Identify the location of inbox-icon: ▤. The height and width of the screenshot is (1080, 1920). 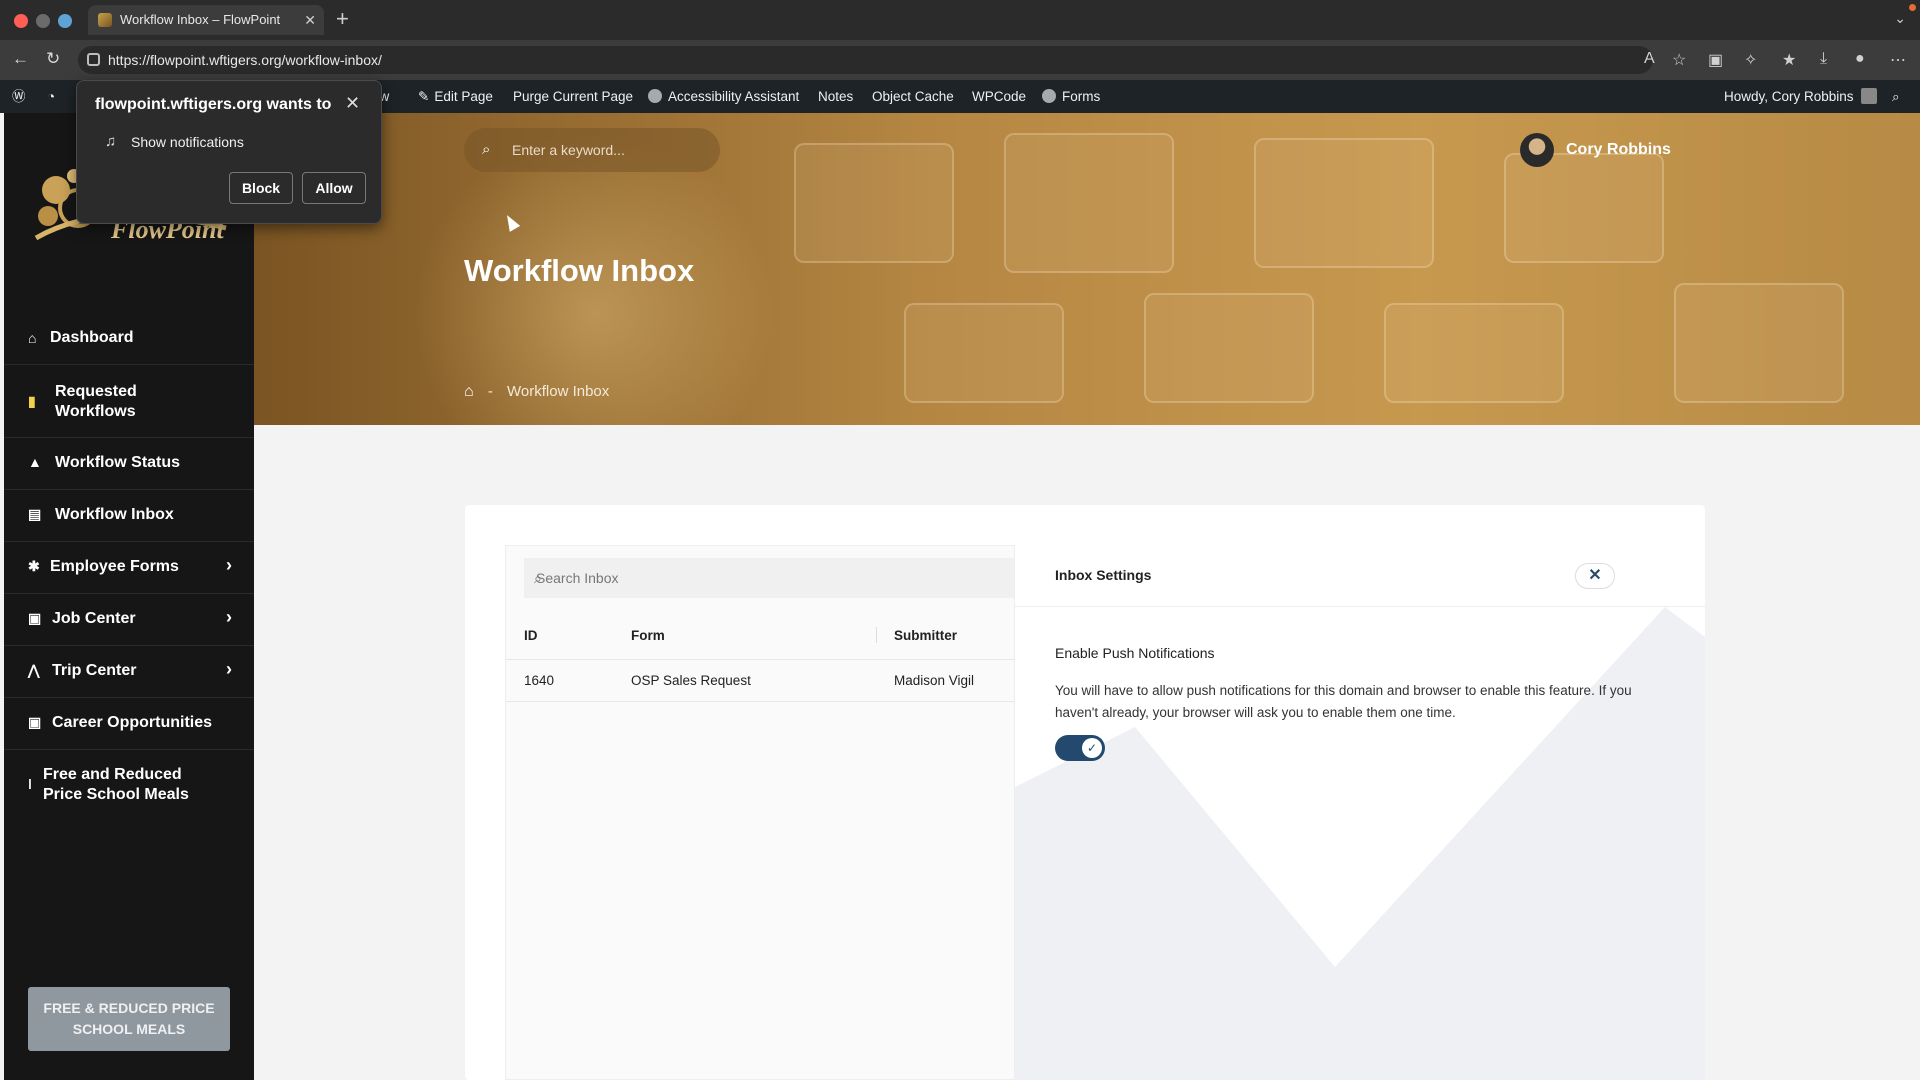
(35, 514).